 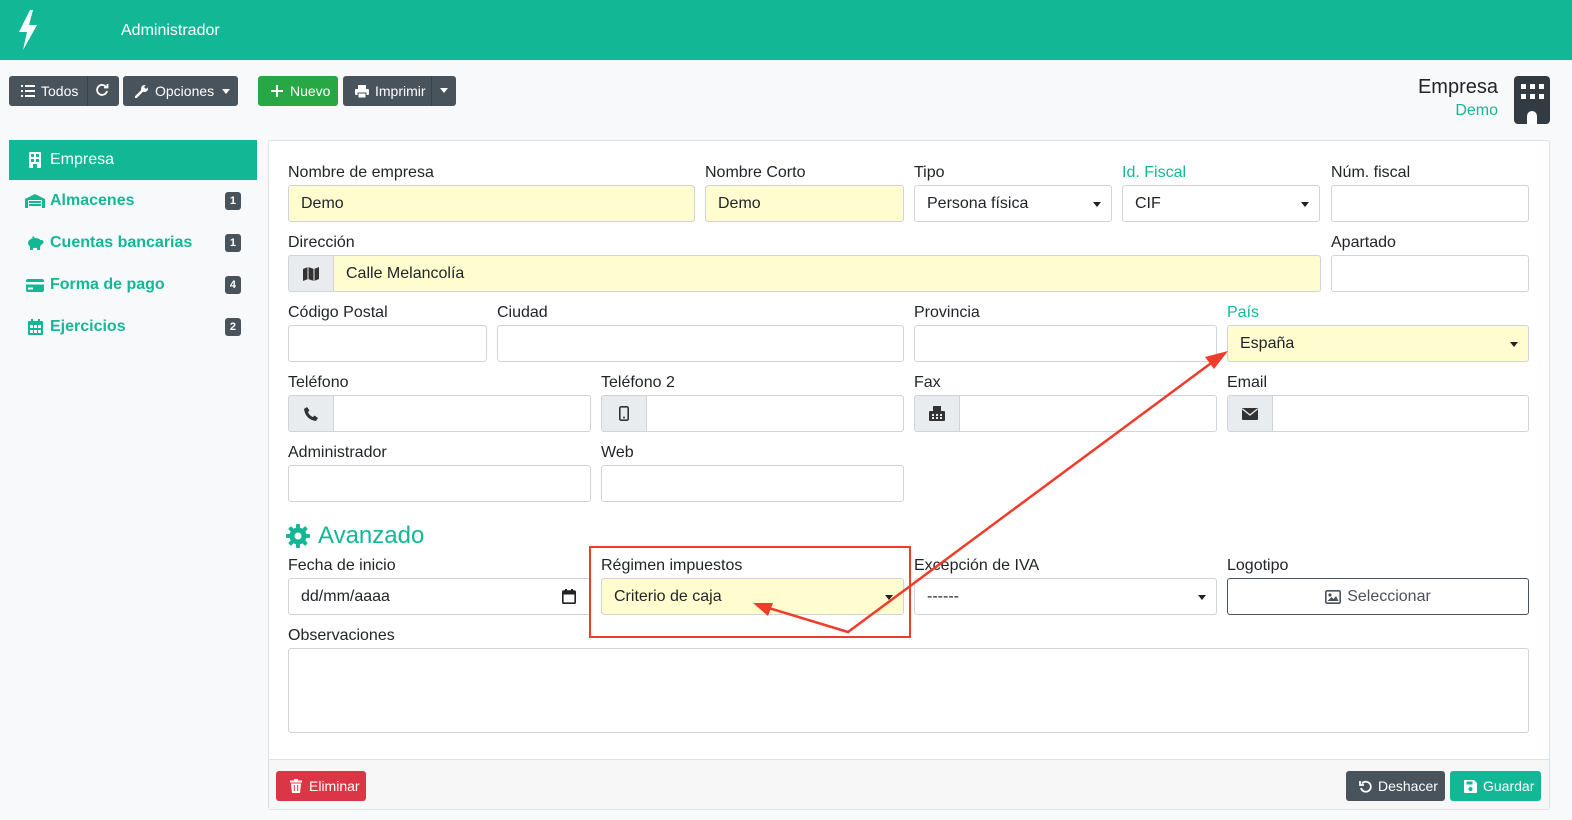 I want to click on phone-icon, so click(x=311, y=413).